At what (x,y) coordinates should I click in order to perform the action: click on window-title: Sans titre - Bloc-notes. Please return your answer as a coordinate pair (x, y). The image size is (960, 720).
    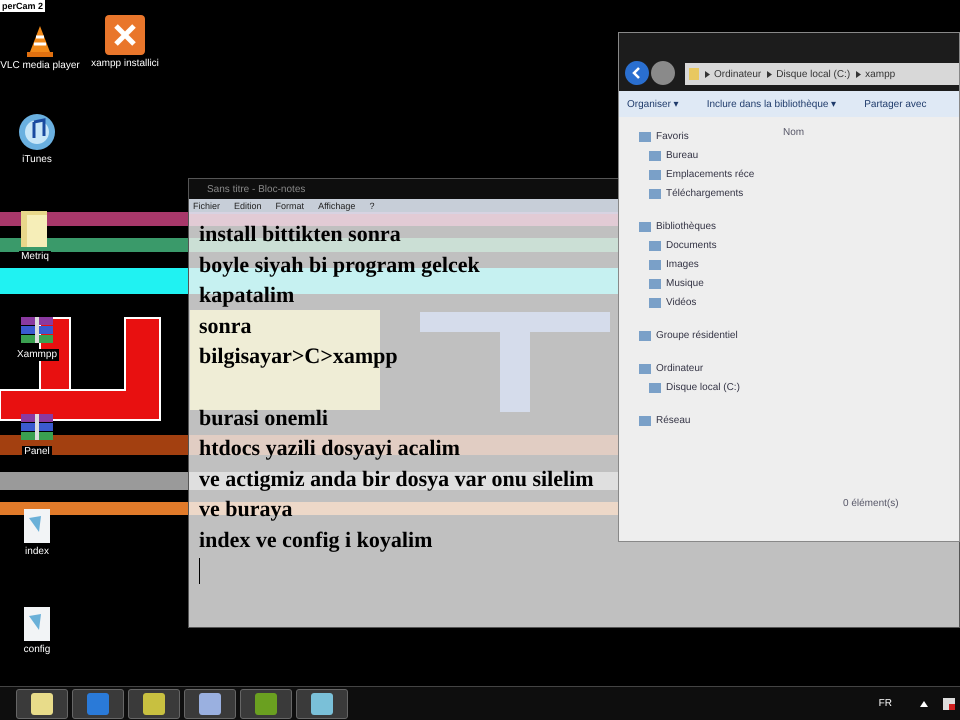
    Looking at the image, I should click on (256, 189).